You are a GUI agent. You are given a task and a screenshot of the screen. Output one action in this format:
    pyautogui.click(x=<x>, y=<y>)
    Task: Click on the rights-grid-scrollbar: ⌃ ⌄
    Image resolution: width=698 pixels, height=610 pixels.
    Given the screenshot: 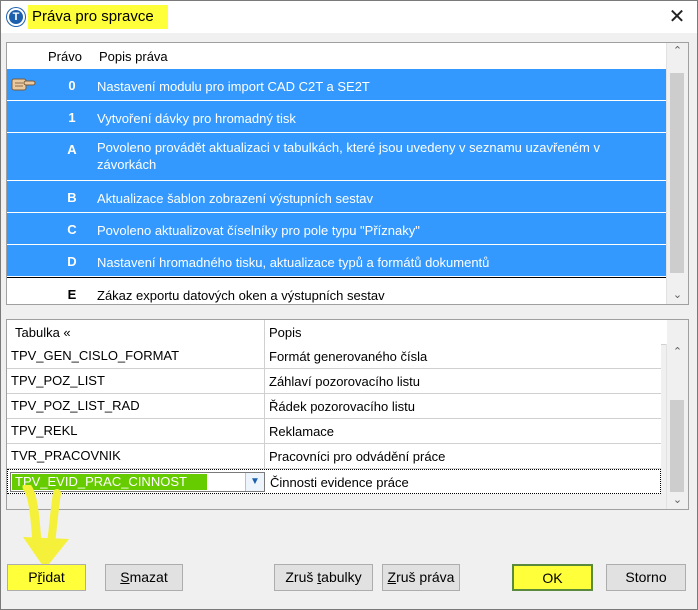 What is the action you would take?
    pyautogui.click(x=677, y=173)
    